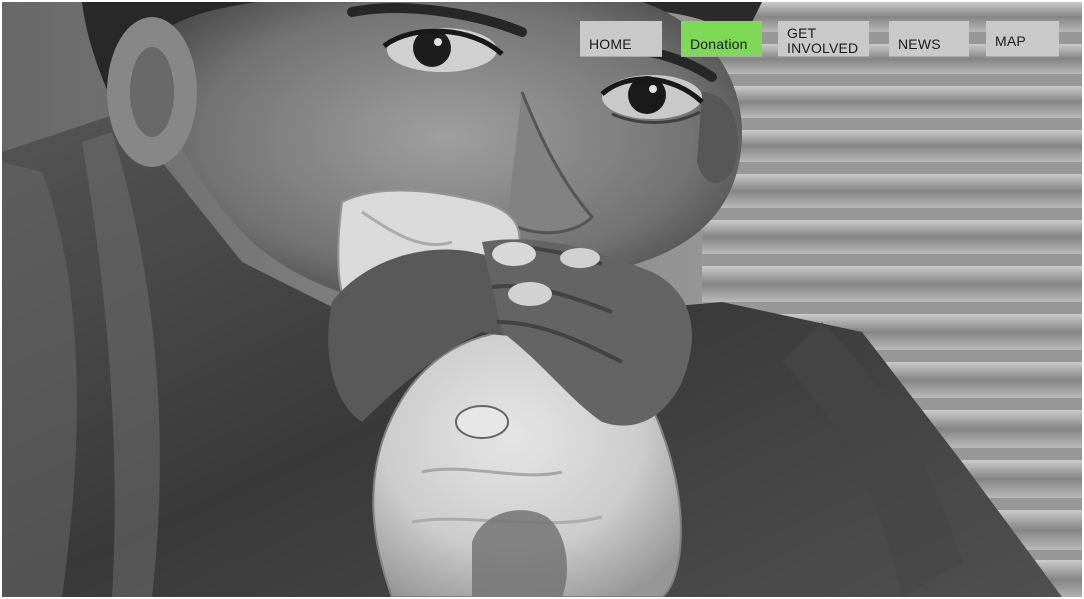 This screenshot has width=1084, height=599. Describe the element at coordinates (542, 40) in the screenshot. I see `main-nav: HOME Donation GET INVOLVED NEWS MAP` at that location.